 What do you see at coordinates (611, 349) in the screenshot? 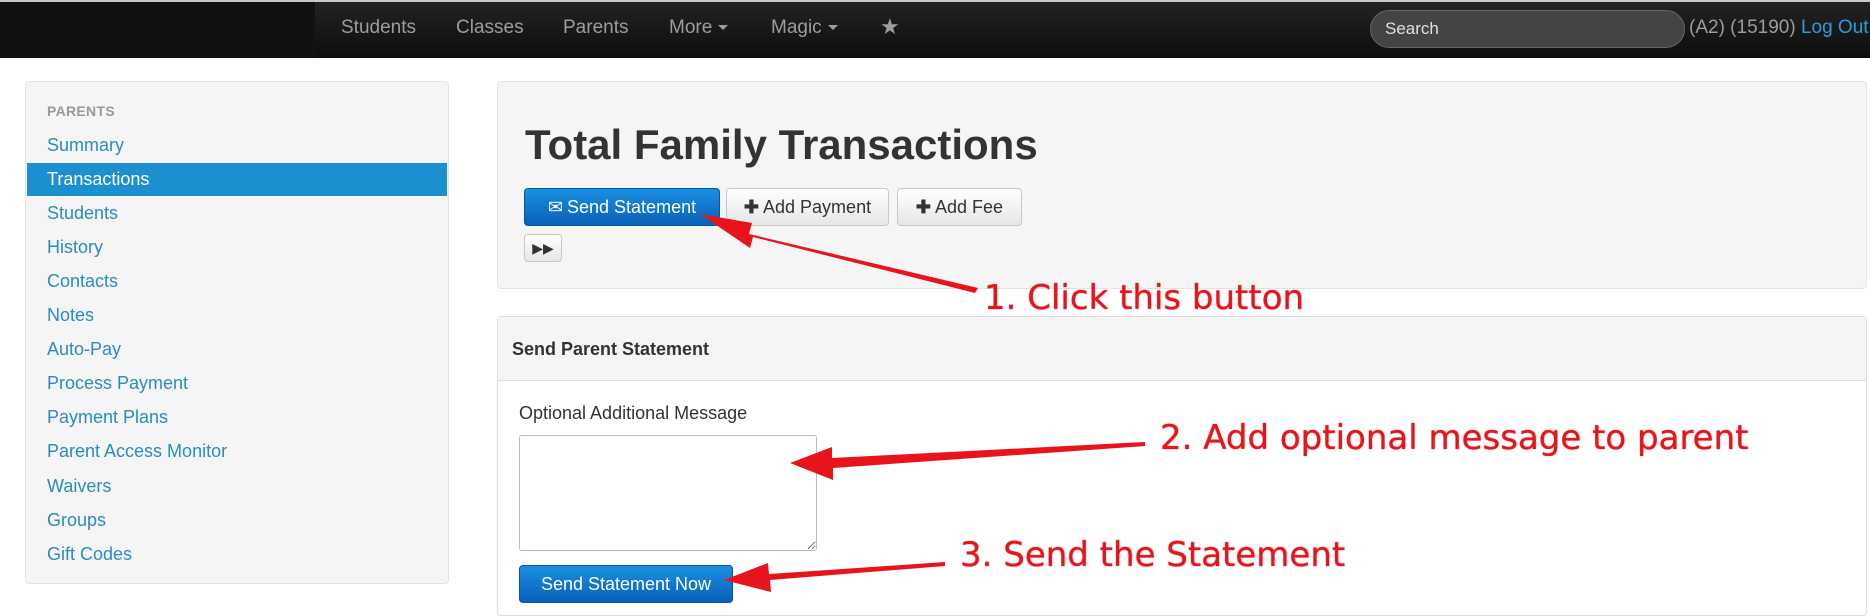
I see `panel-title: Send Parent Statement` at bounding box center [611, 349].